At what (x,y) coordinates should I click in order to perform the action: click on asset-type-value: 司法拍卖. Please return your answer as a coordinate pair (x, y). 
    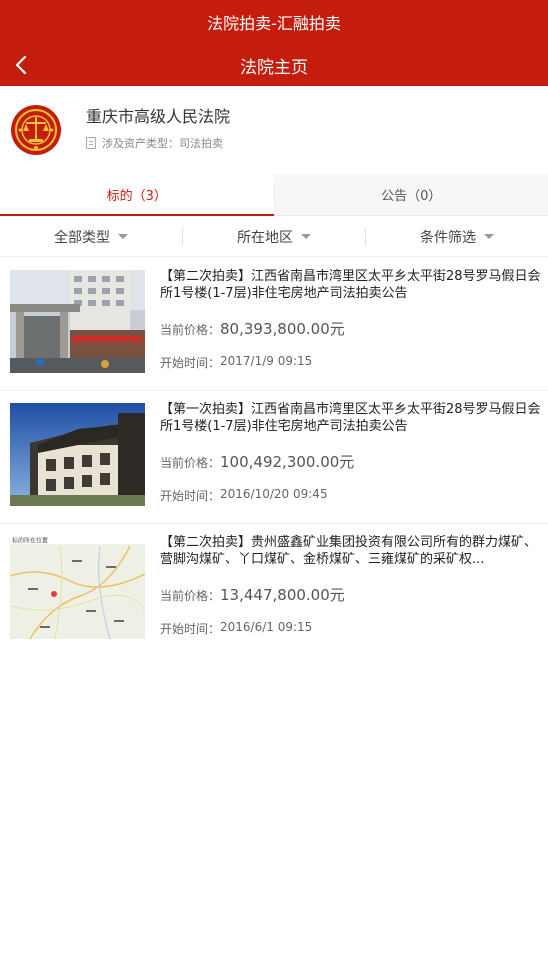
    Looking at the image, I should click on (201, 143).